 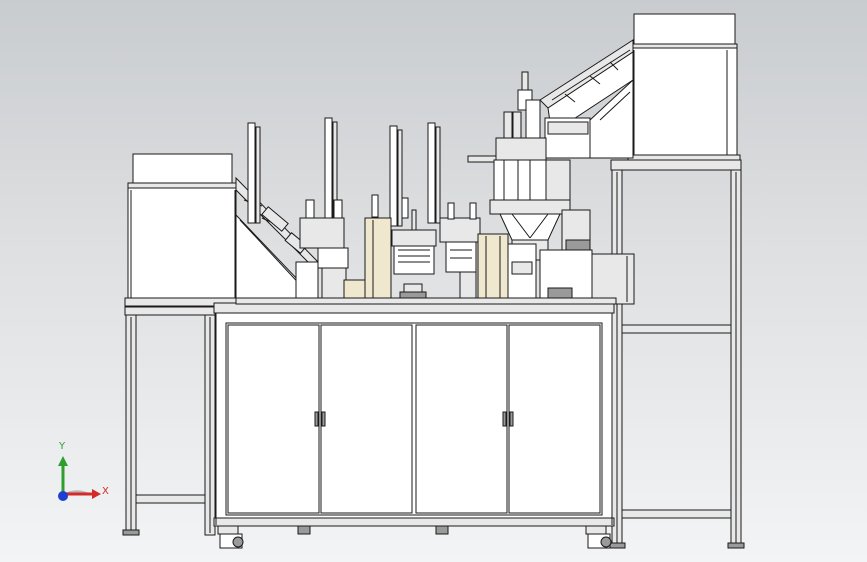 I want to click on right-hopper-box, so click(x=684, y=87).